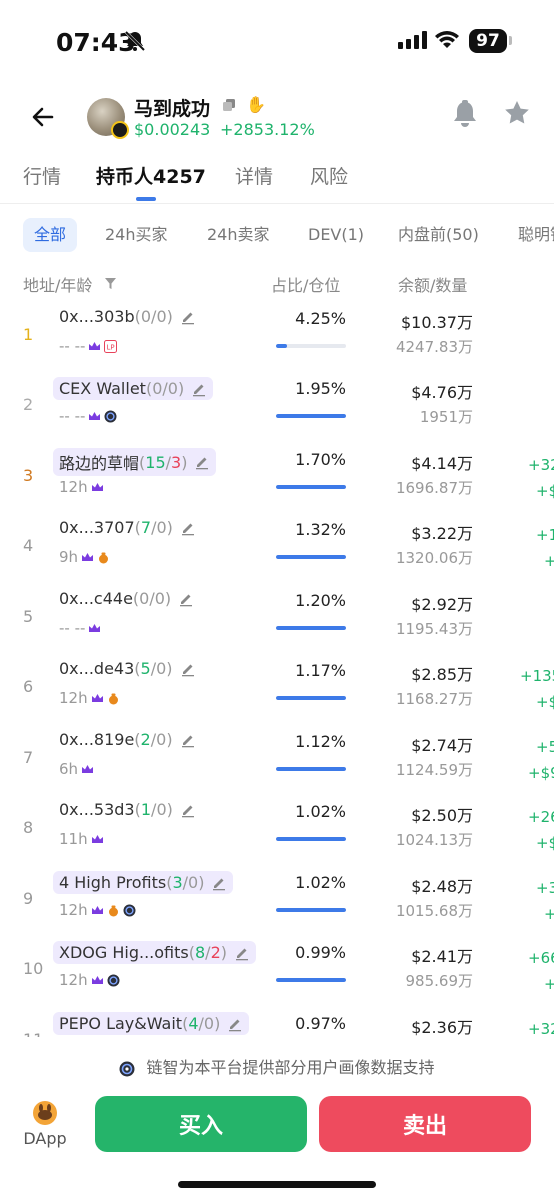 This screenshot has height=1200, width=554. Describe the element at coordinates (305, 284) in the screenshot. I see `col-ratio-position: 占比/仓位` at that location.